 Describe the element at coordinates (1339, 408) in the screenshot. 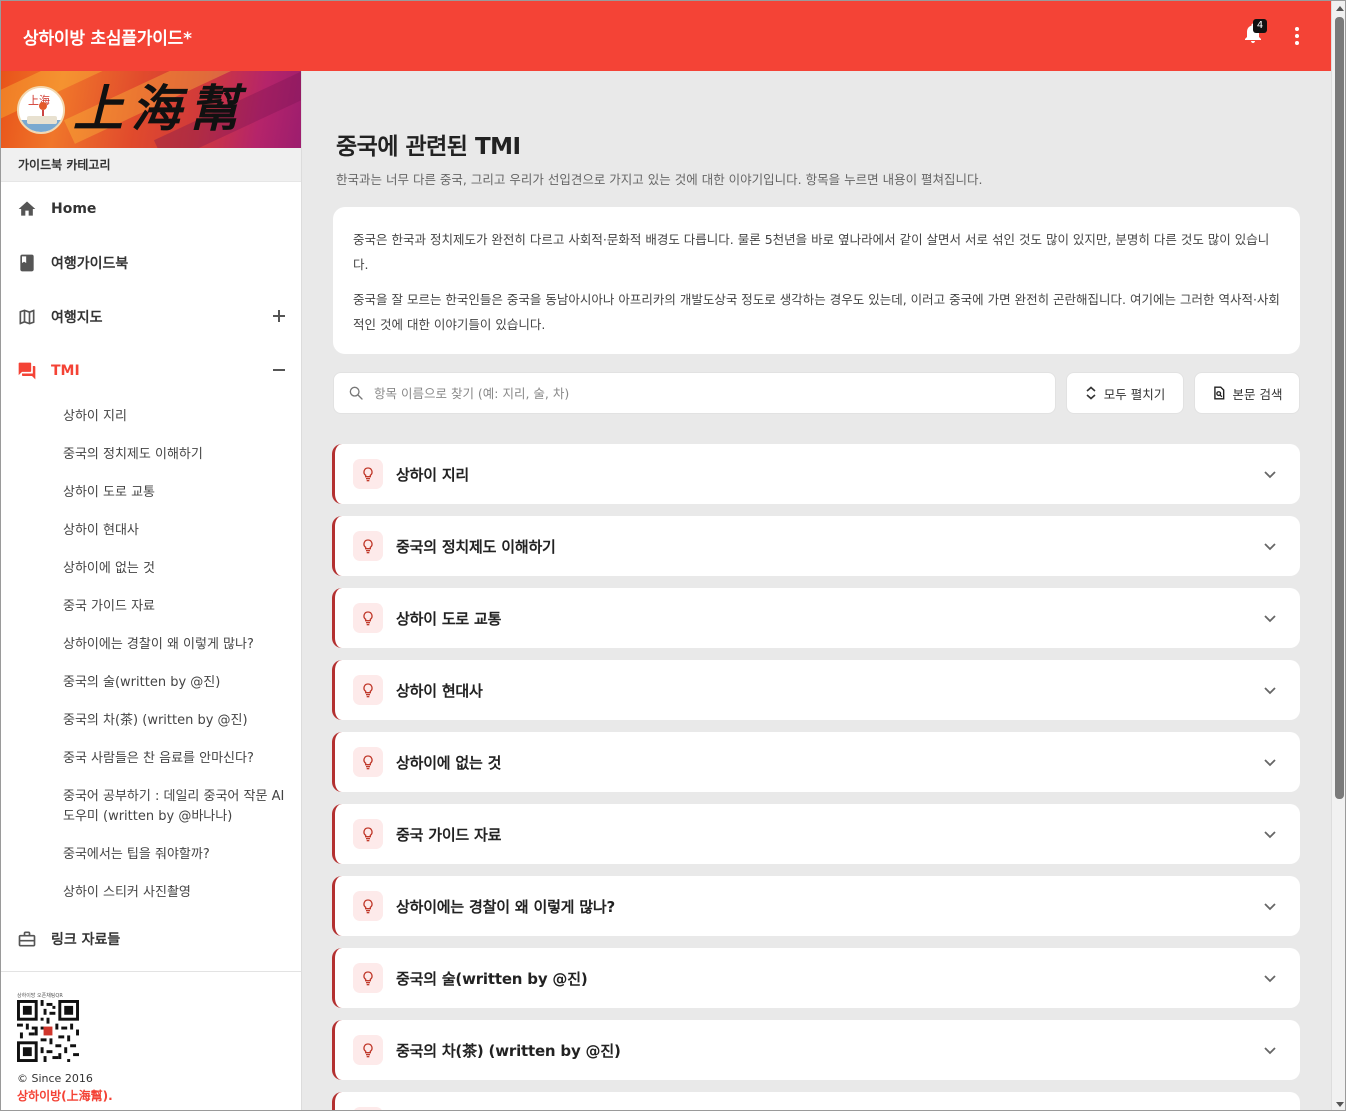

I see `scrollbar-thumb` at that location.